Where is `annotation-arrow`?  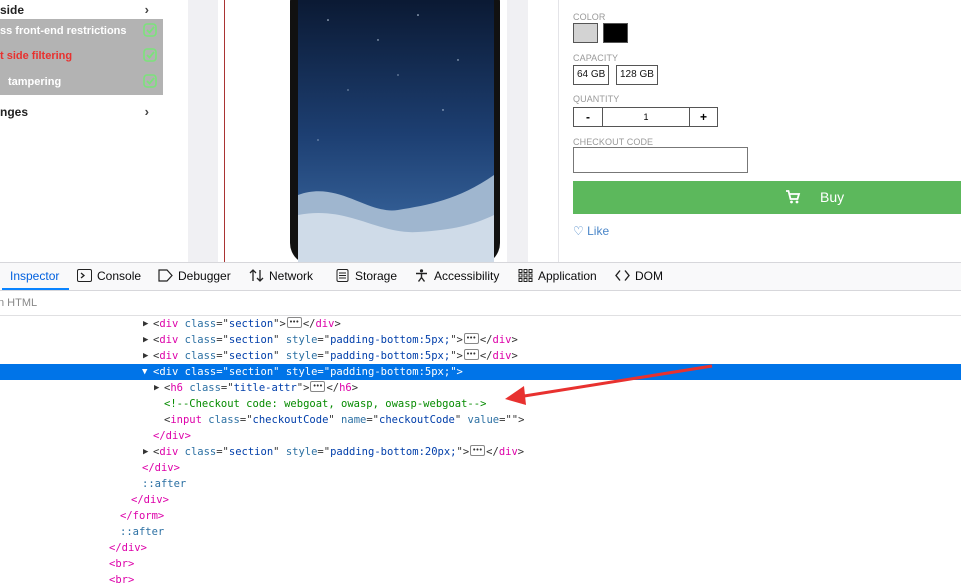
annotation-arrow is located at coordinates (609, 384).